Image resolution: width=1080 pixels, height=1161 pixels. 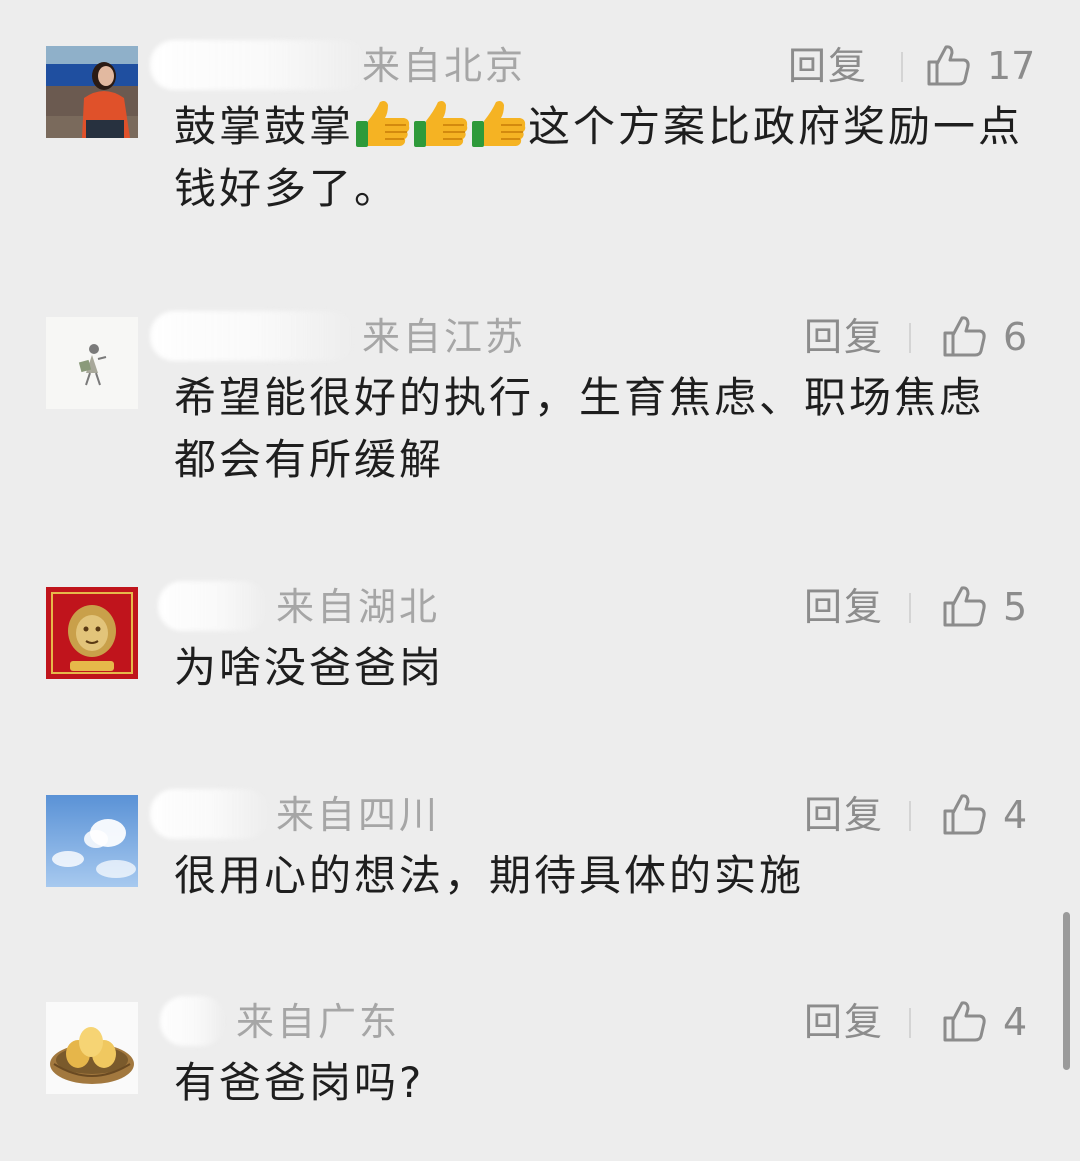 I want to click on comment-text-before: 鼓掌鼓掌, so click(x=264, y=126).